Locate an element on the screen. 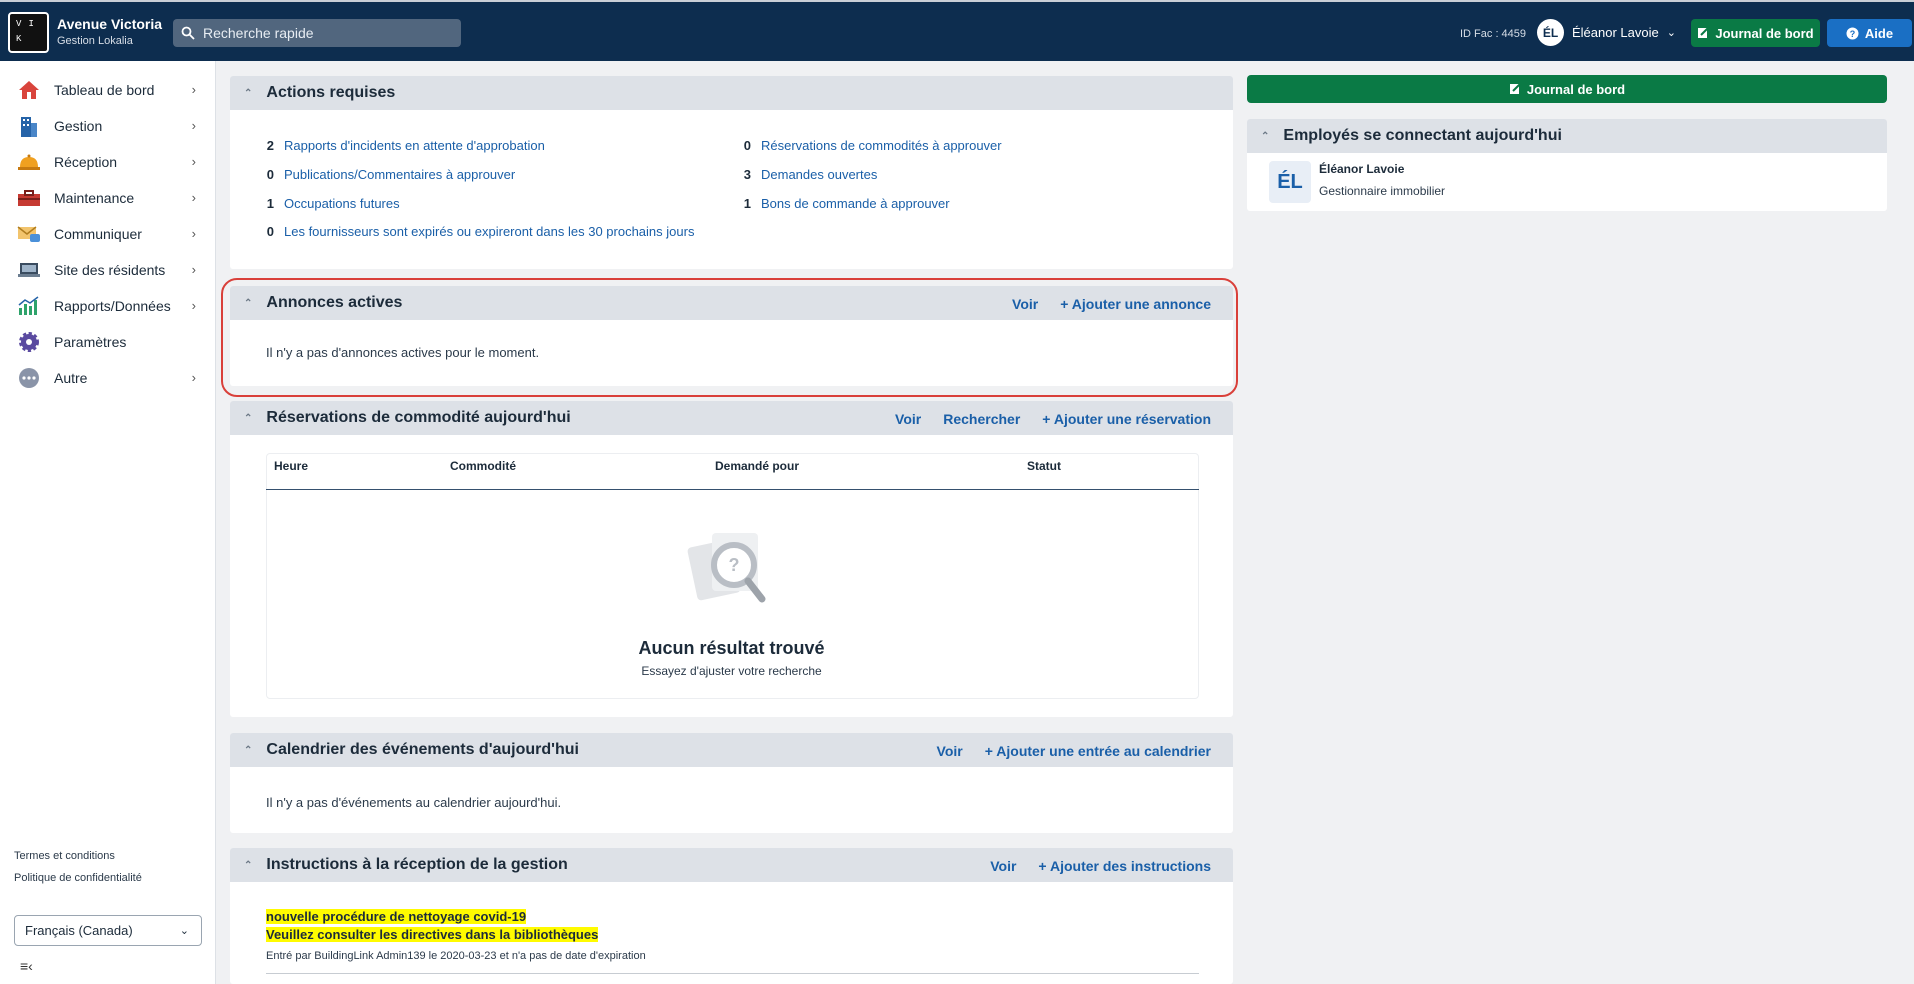 The image size is (1914, 984). gear-icon is located at coordinates (29, 342).